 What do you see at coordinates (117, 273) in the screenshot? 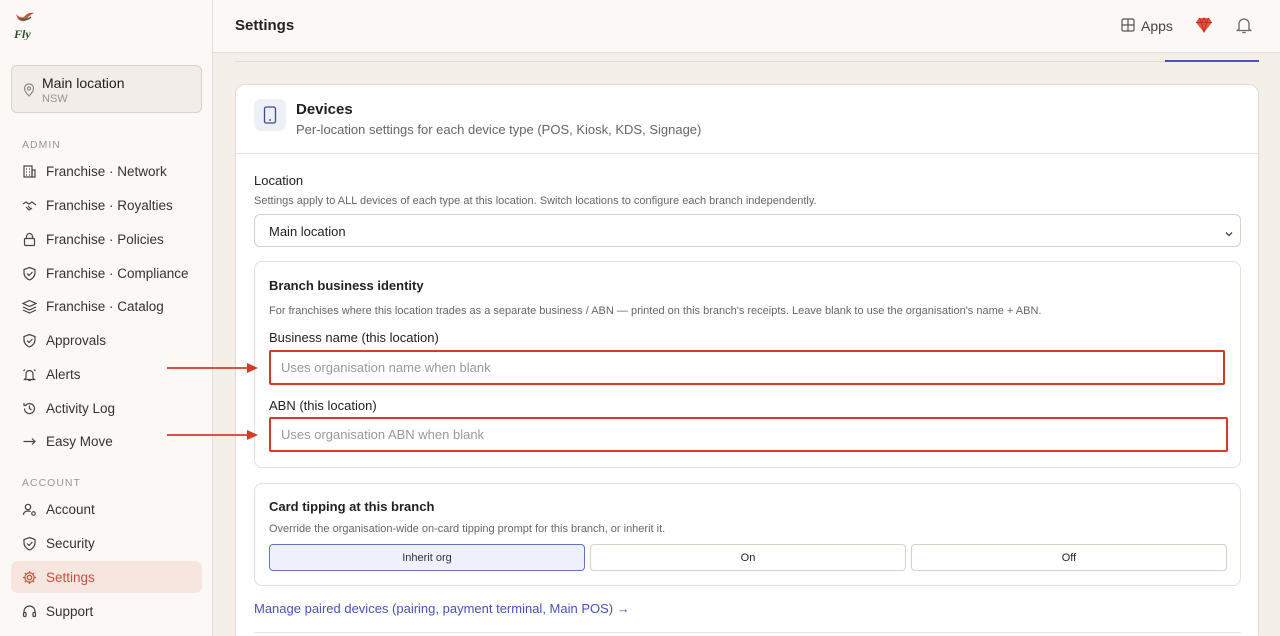
I see `sidebar-item-label: Franchise · Compliance` at bounding box center [117, 273].